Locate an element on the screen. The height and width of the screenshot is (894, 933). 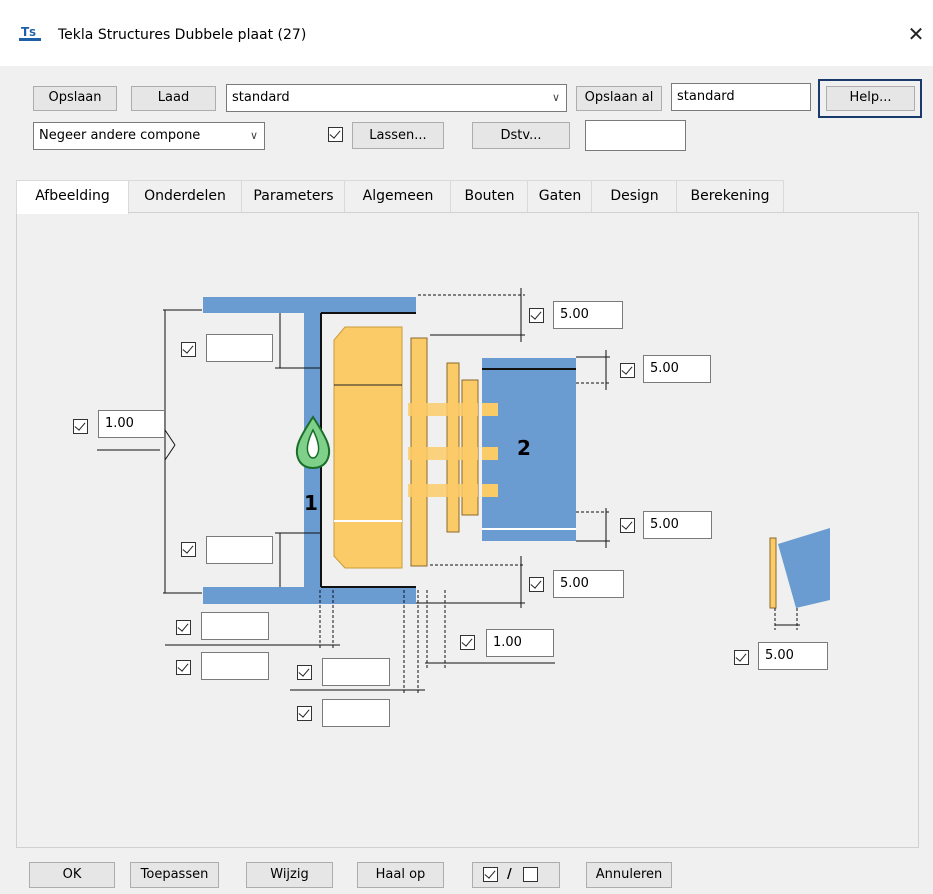
top-right-gap-checkbox is located at coordinates (536, 315).